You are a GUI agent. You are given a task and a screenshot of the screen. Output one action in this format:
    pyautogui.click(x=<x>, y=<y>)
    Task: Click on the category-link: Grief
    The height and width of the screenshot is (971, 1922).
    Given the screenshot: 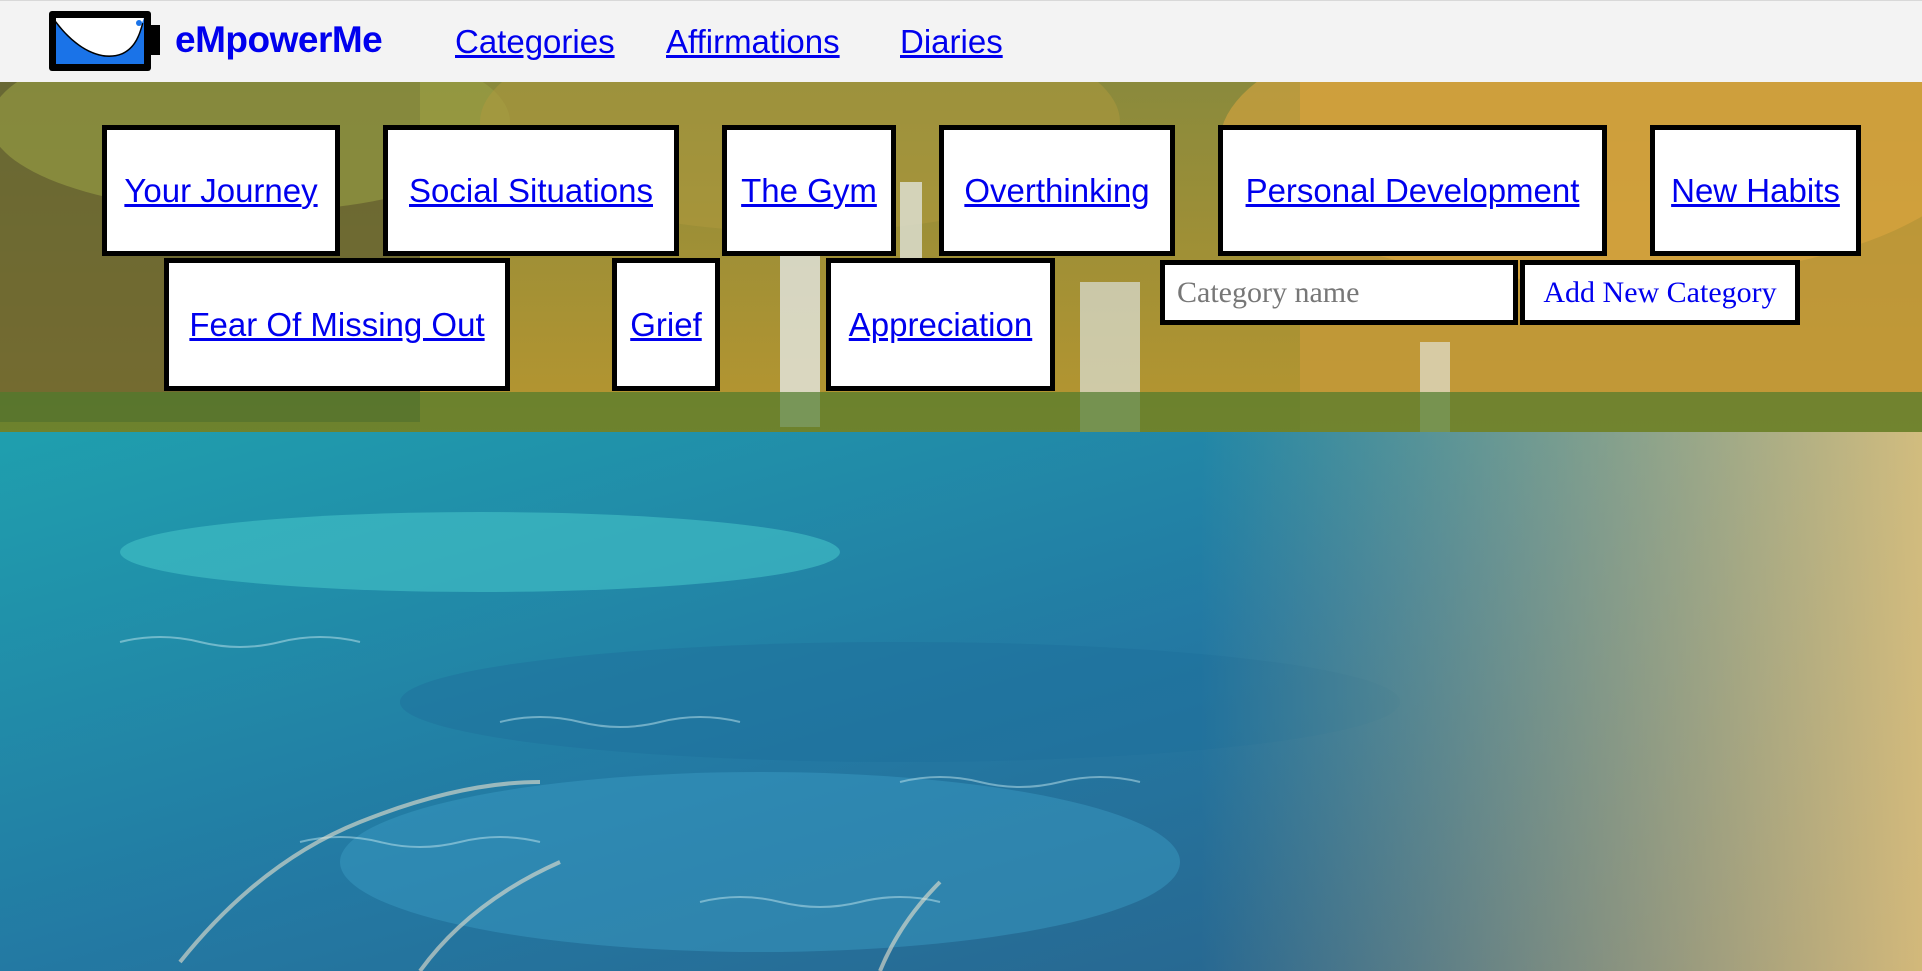 What is the action you would take?
    pyautogui.click(x=666, y=325)
    